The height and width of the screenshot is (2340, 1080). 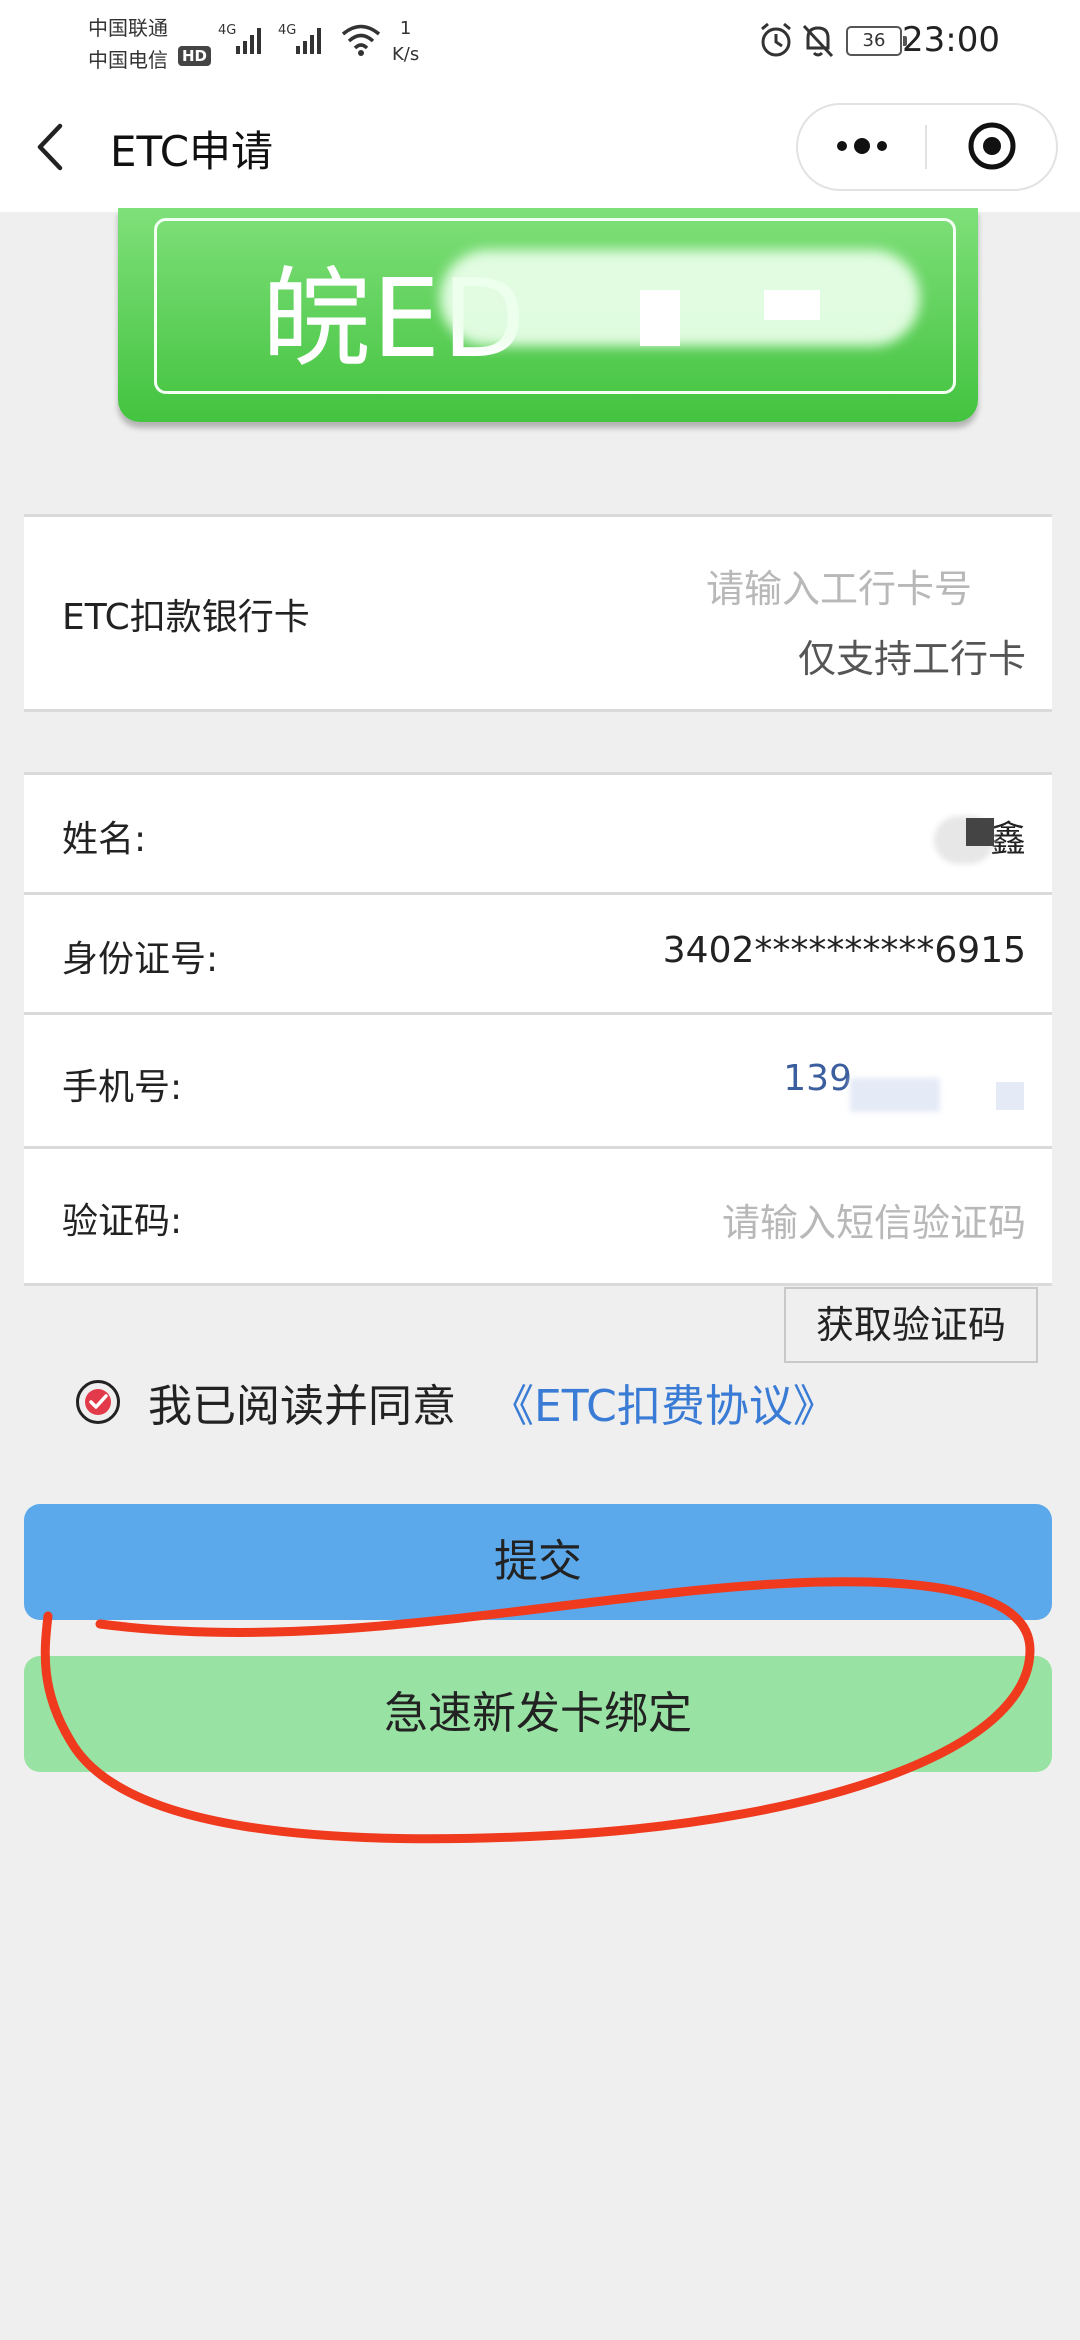 What do you see at coordinates (195, 56) in the screenshot?
I see `hd-badge: HD` at bounding box center [195, 56].